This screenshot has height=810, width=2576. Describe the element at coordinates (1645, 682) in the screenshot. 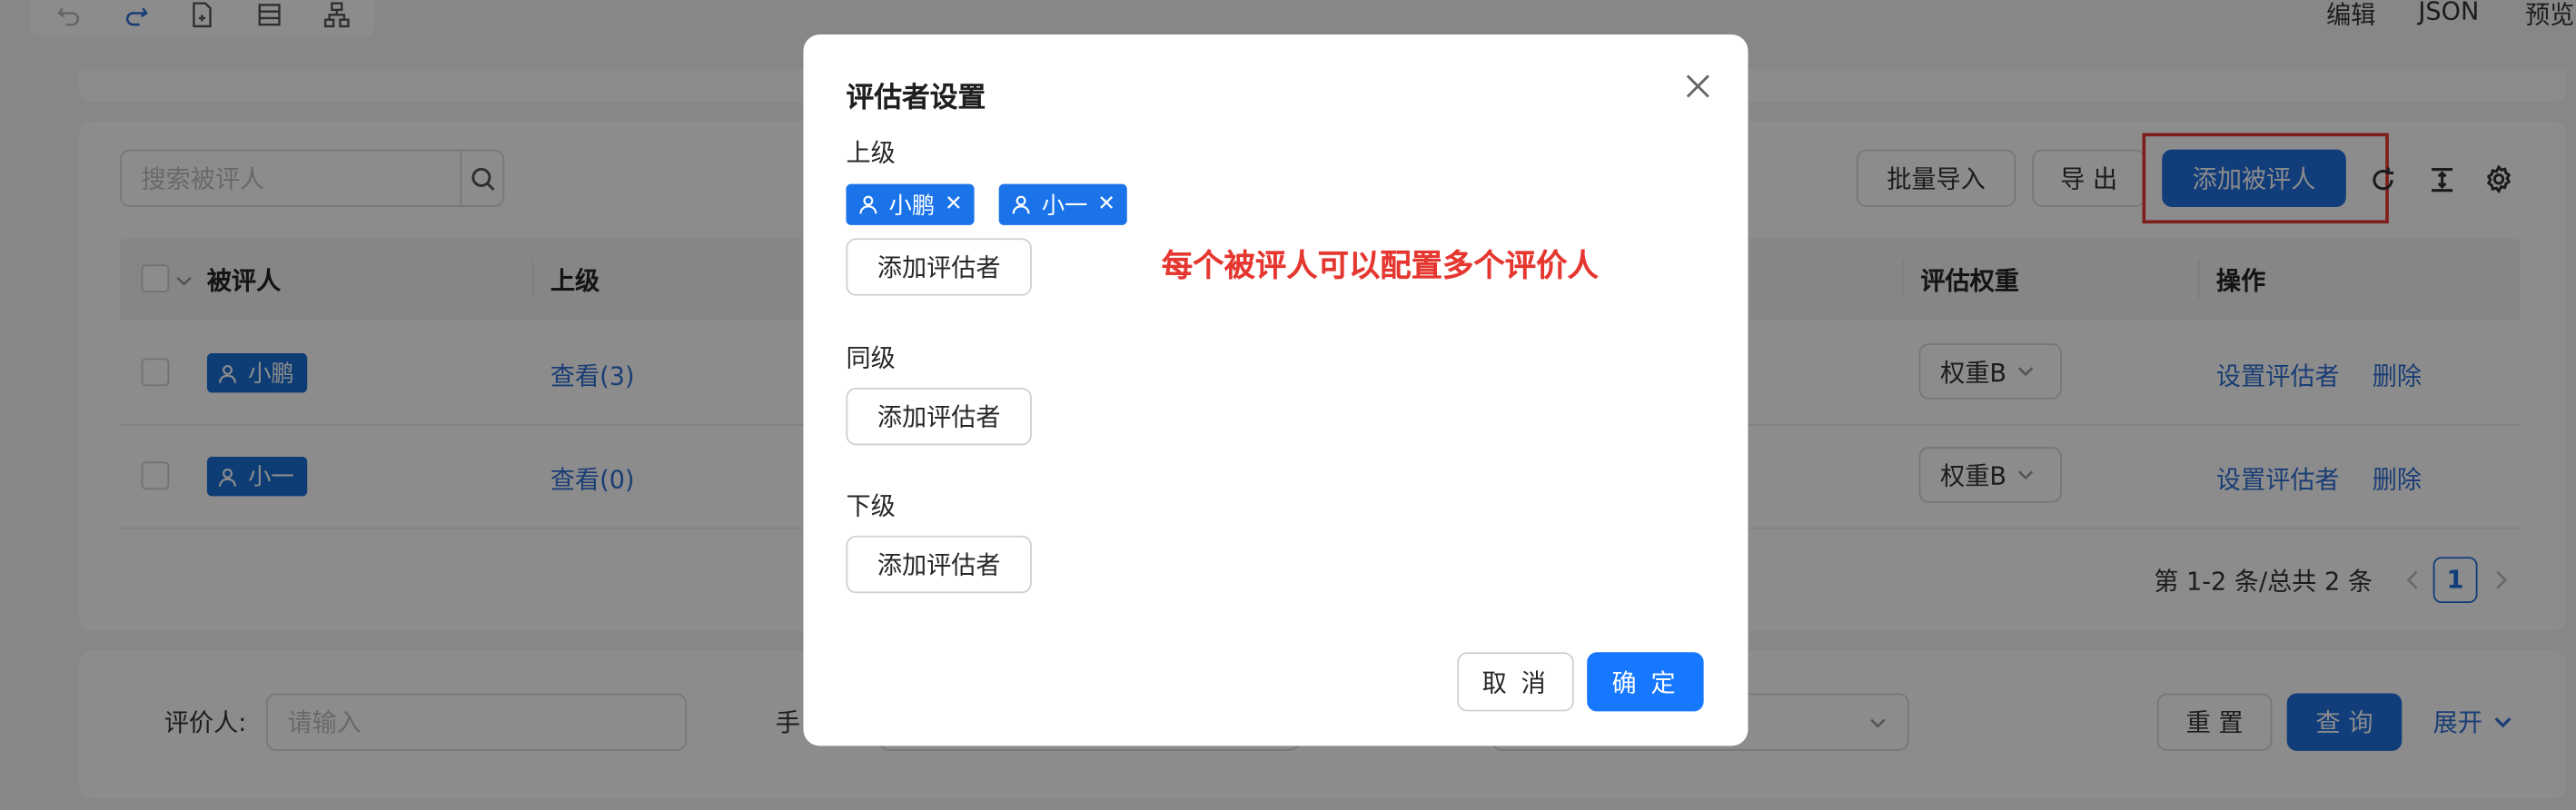

I see `confirm-button: 确 定` at that location.